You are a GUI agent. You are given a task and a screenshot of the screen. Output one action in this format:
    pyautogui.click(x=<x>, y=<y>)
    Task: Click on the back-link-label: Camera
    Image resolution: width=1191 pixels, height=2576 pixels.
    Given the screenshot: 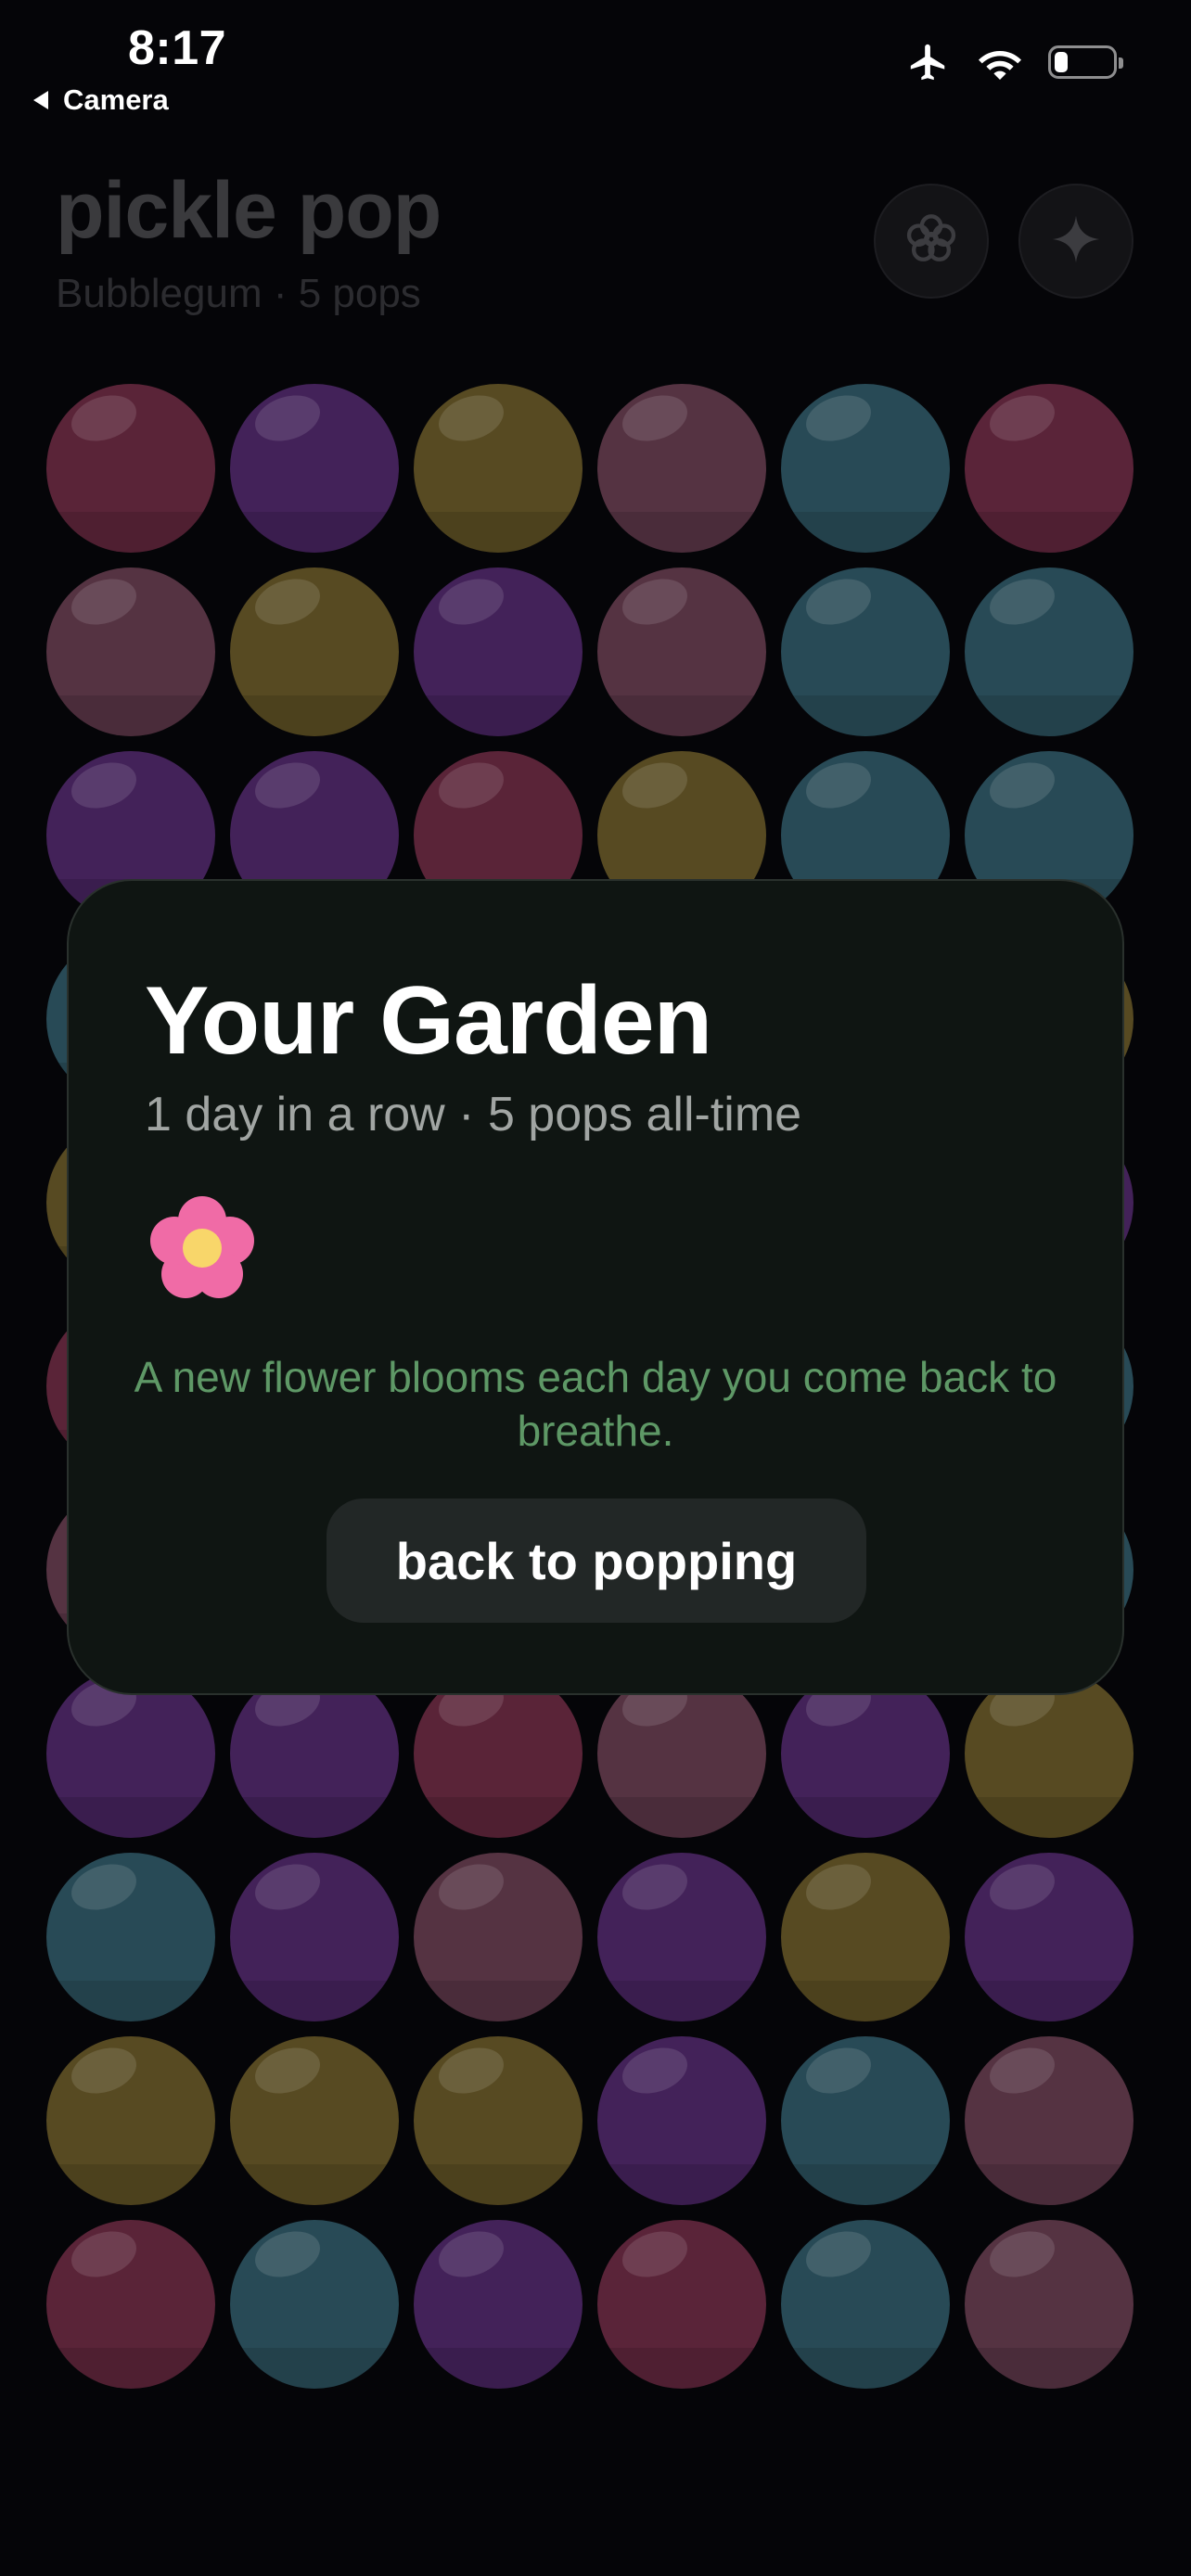 What is the action you would take?
    pyautogui.click(x=116, y=99)
    